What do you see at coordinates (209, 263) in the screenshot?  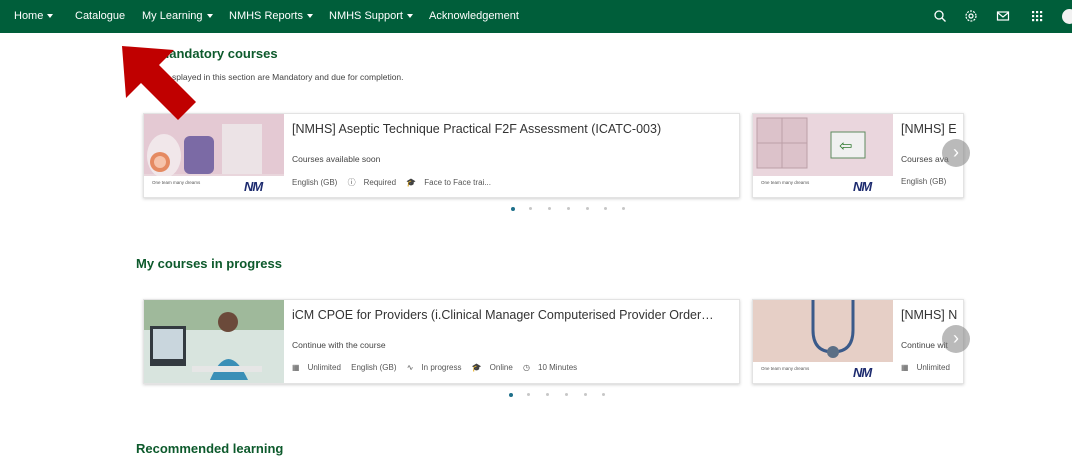 I see `section-title-in-progress: My courses in progress` at bounding box center [209, 263].